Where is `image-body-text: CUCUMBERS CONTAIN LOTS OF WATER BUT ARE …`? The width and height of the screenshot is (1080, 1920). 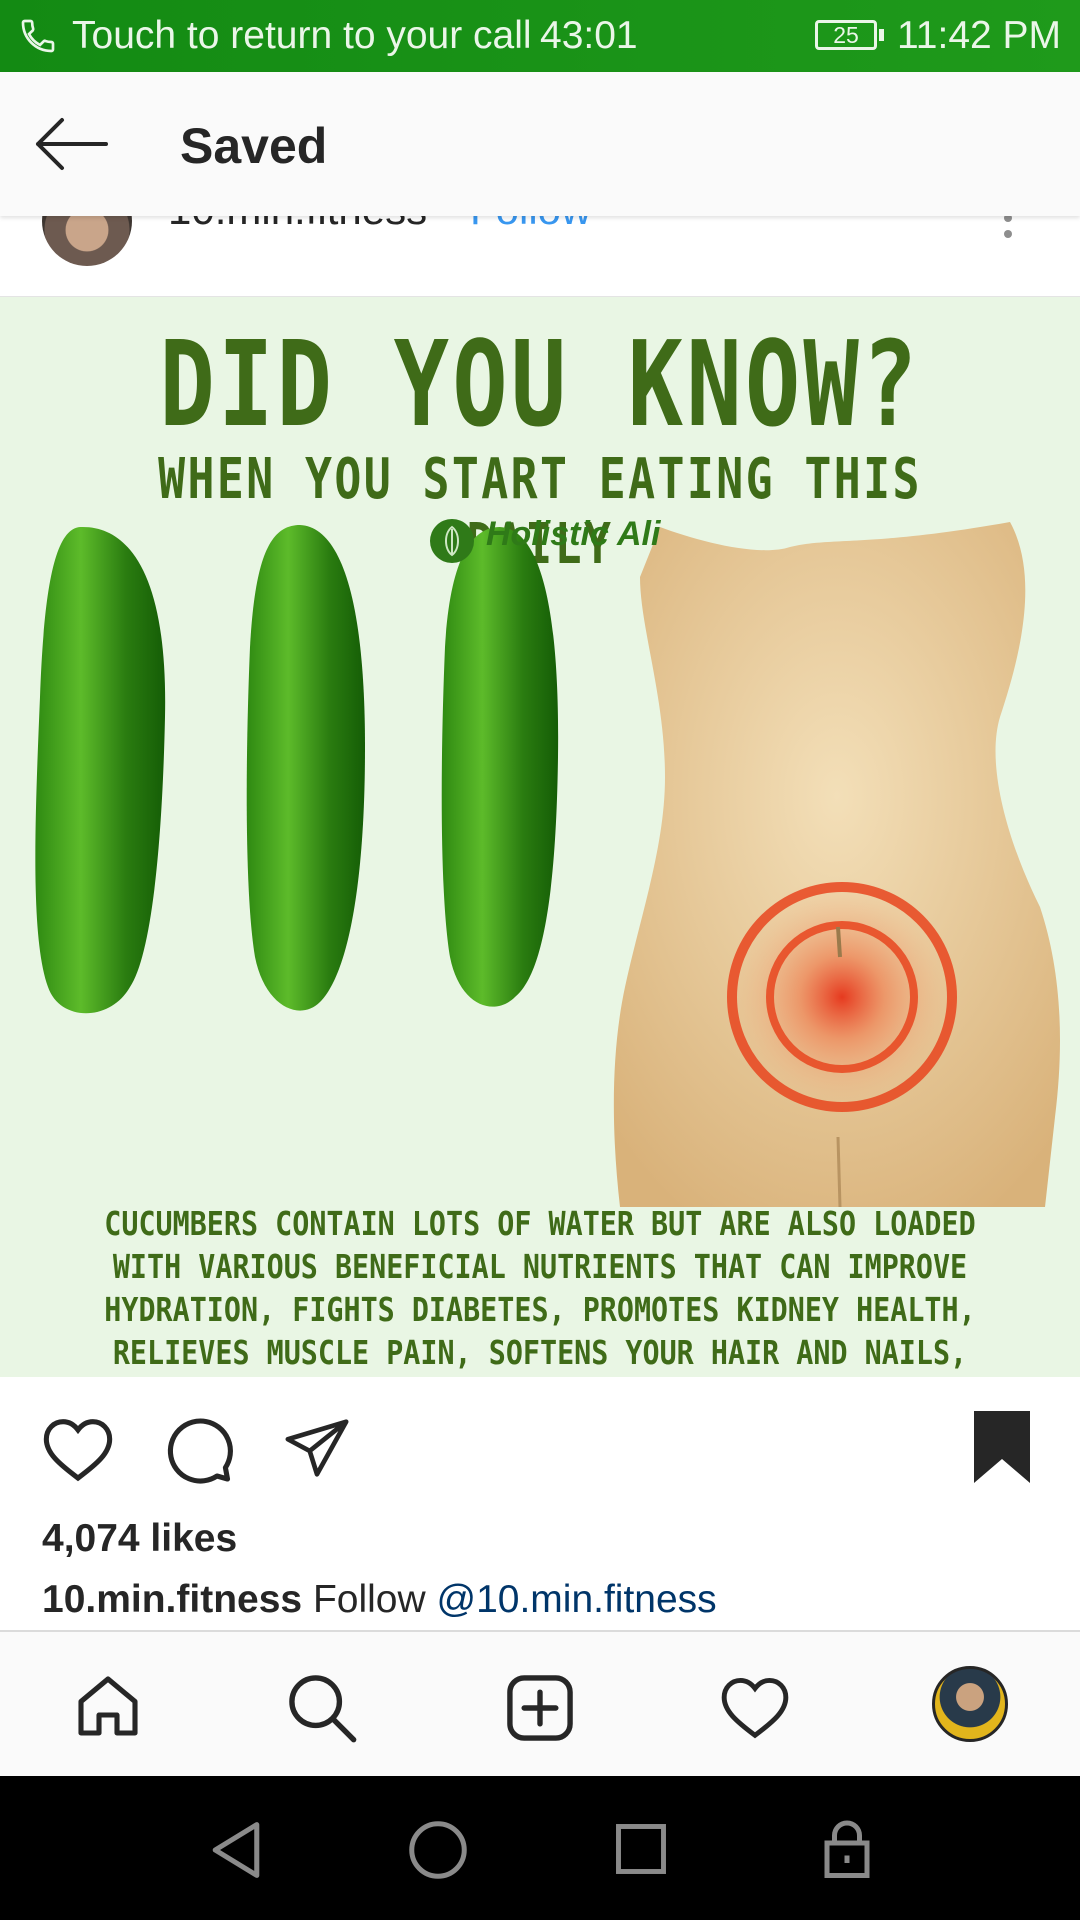 image-body-text: CUCUMBERS CONTAIN LOTS OF WATER BUT ARE … is located at coordinates (540, 1290).